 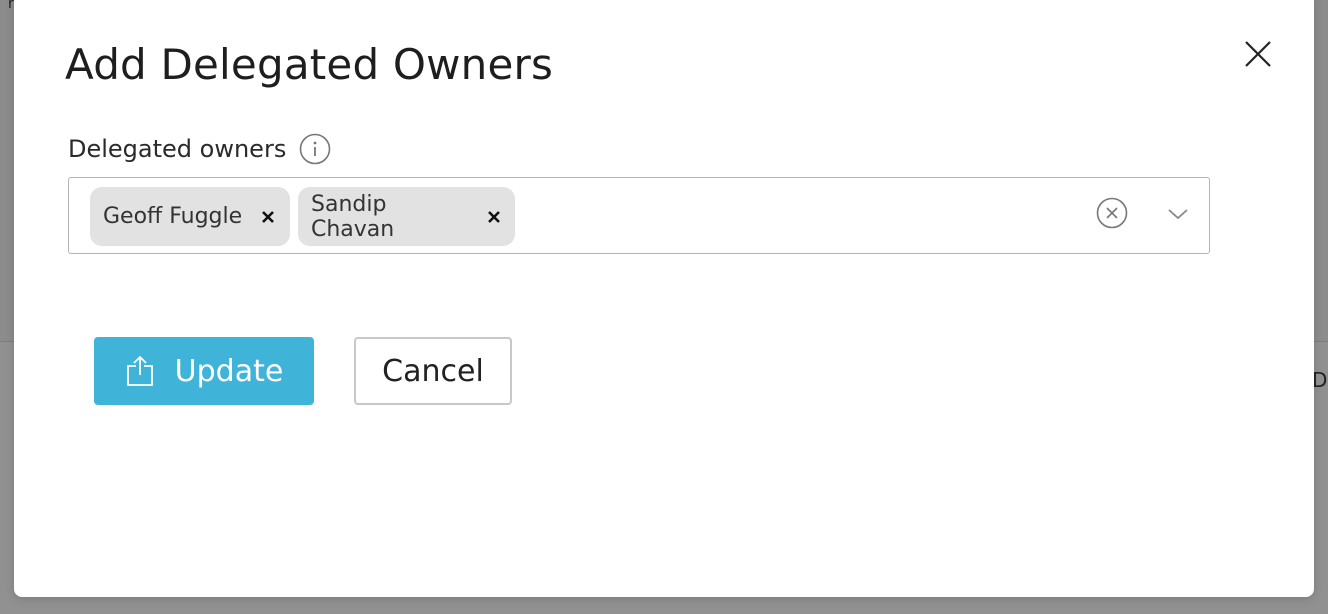 I want to click on share-upload-icon, so click(x=139, y=370).